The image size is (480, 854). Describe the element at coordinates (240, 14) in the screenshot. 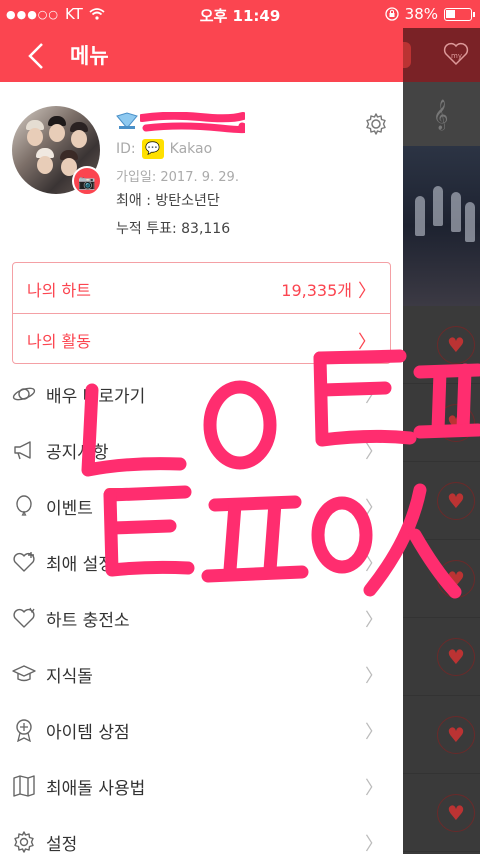

I see `status-bar: ●●●○○ KT 오후 11:49 38%` at that location.